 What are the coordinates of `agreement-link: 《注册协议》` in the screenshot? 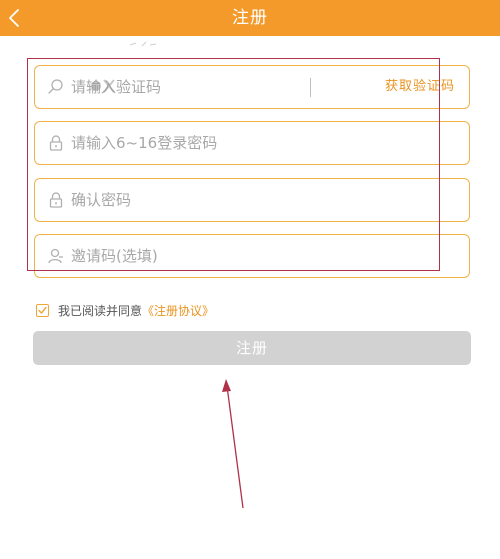 It's located at (178, 310).